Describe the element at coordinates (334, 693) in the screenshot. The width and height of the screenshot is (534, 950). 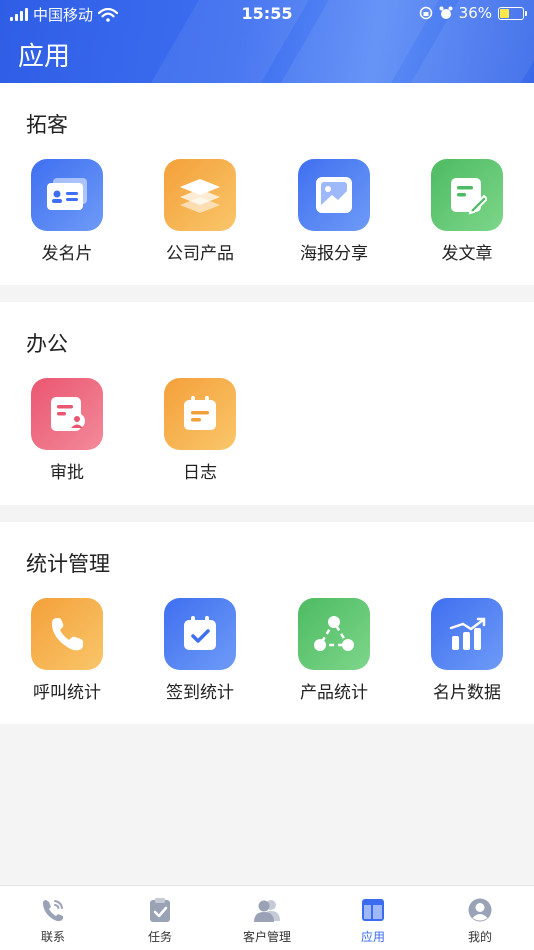
I see `app-label: 产品统计` at that location.